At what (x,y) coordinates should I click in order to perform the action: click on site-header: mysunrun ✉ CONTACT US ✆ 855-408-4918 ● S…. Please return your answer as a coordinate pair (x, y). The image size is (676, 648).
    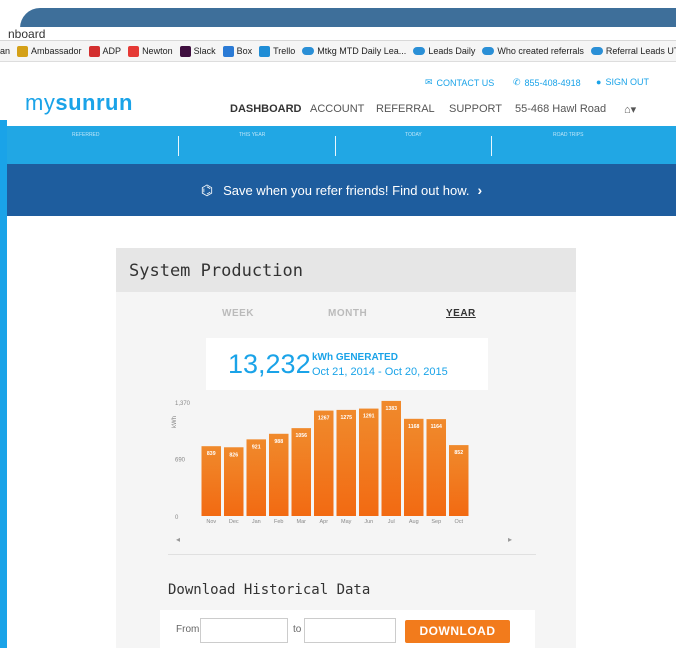
    Looking at the image, I should click on (341, 94).